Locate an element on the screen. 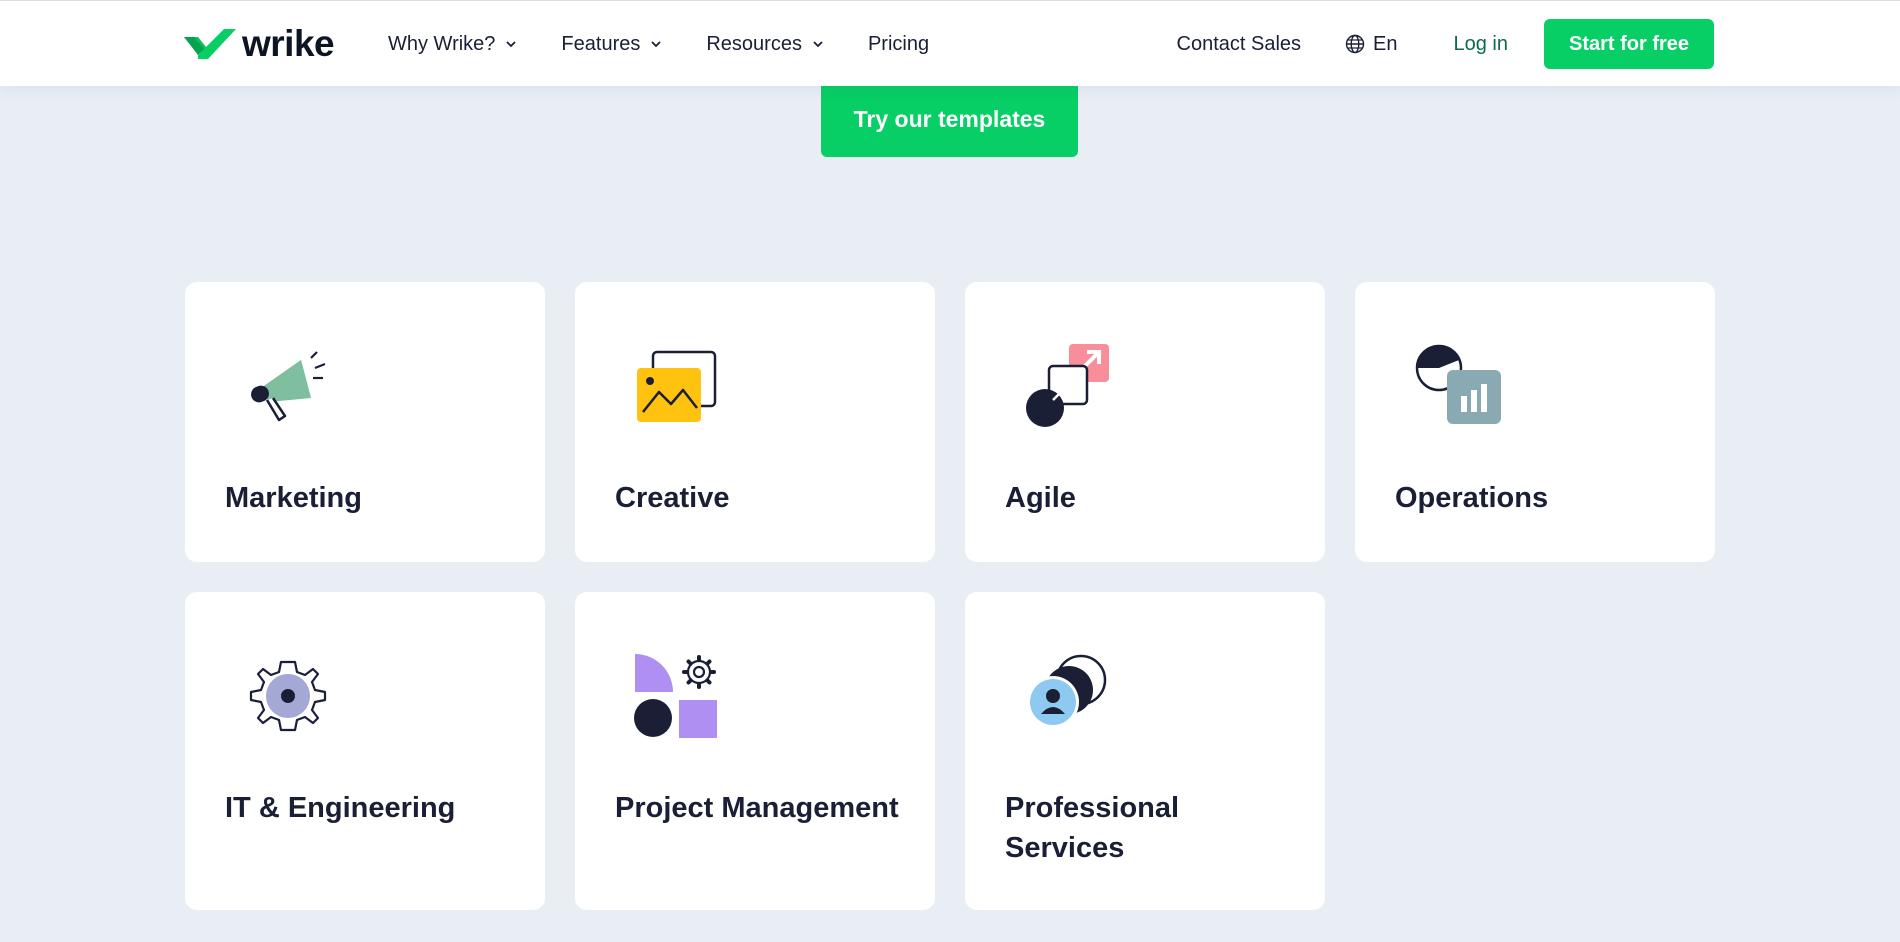  nav-label: Why Wrike? is located at coordinates (442, 43).